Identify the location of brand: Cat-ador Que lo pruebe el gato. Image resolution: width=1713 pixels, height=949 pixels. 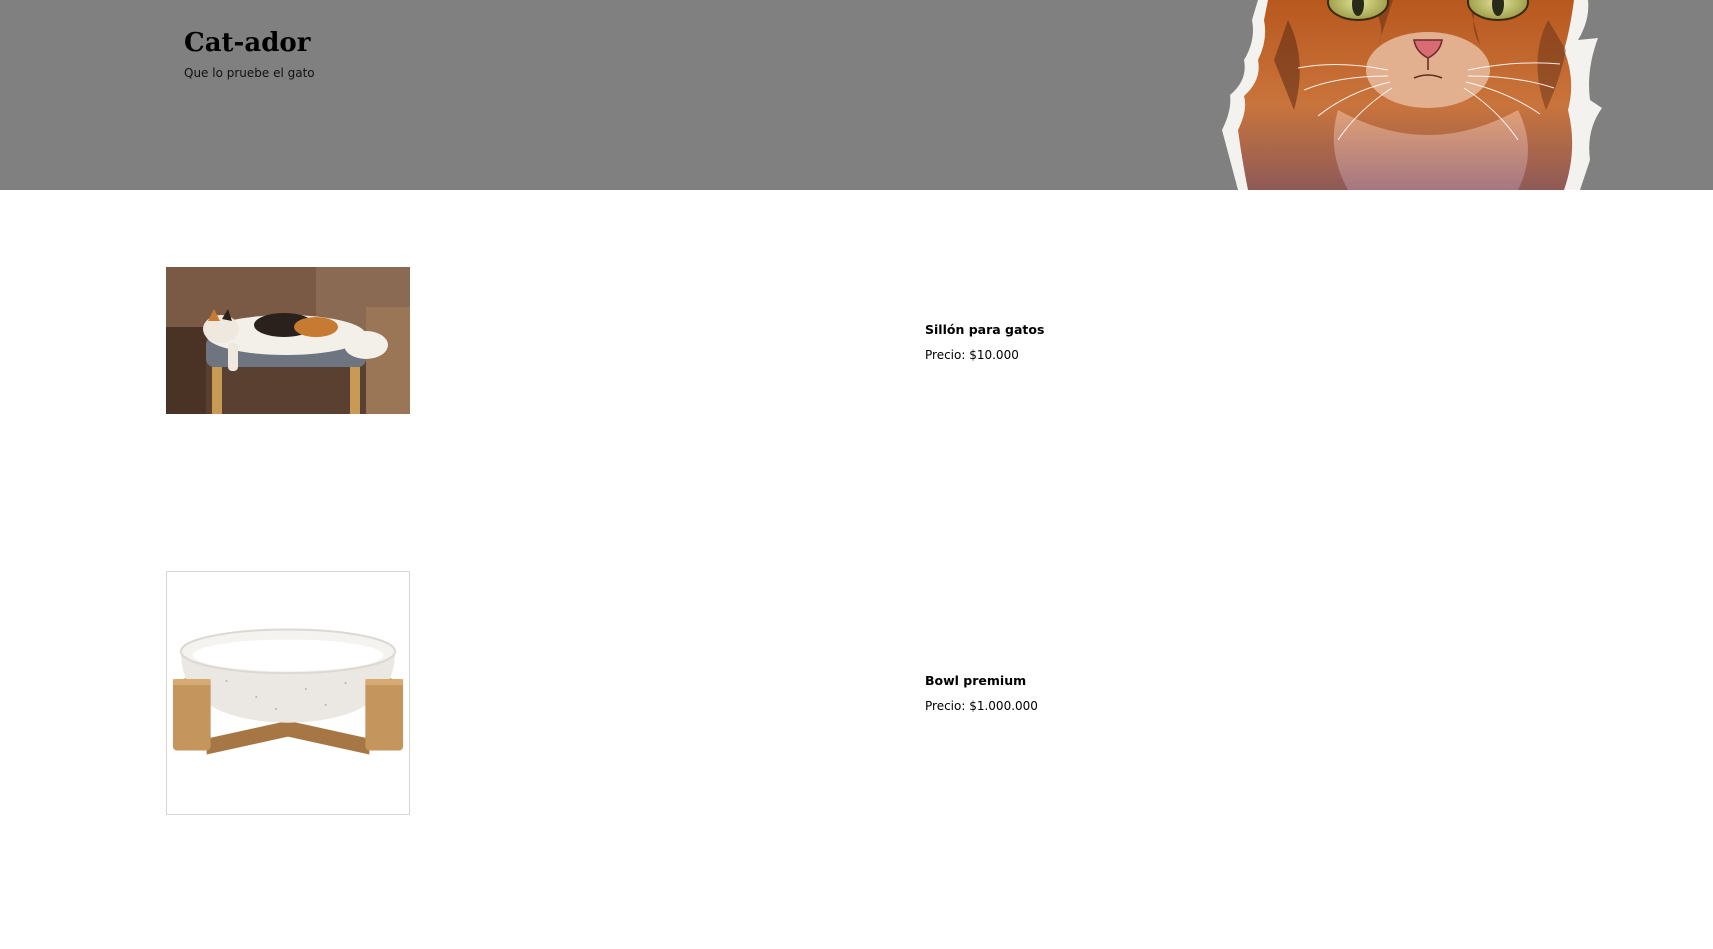
(249, 53).